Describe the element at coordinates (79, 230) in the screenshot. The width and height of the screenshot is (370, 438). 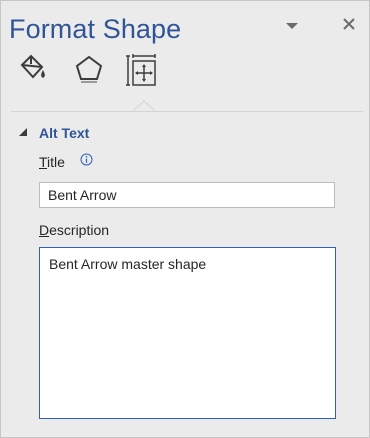
I see `description-label-text: escription` at that location.